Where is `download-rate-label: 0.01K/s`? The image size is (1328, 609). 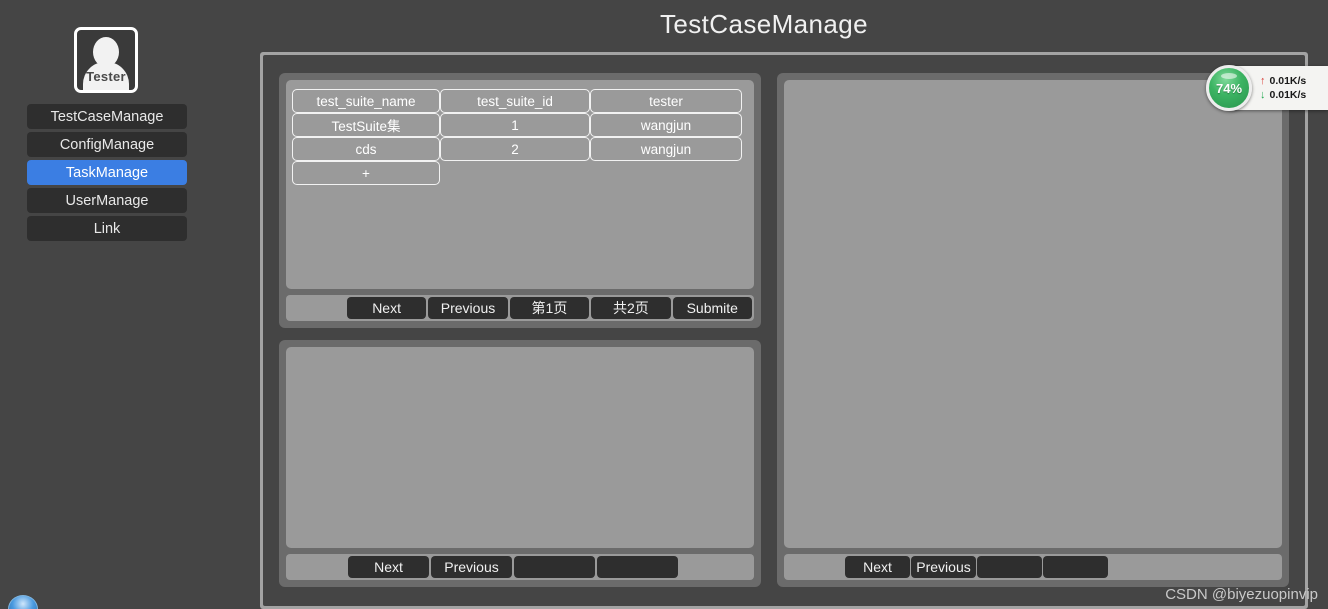
download-rate-label: 0.01K/s is located at coordinates (1288, 95).